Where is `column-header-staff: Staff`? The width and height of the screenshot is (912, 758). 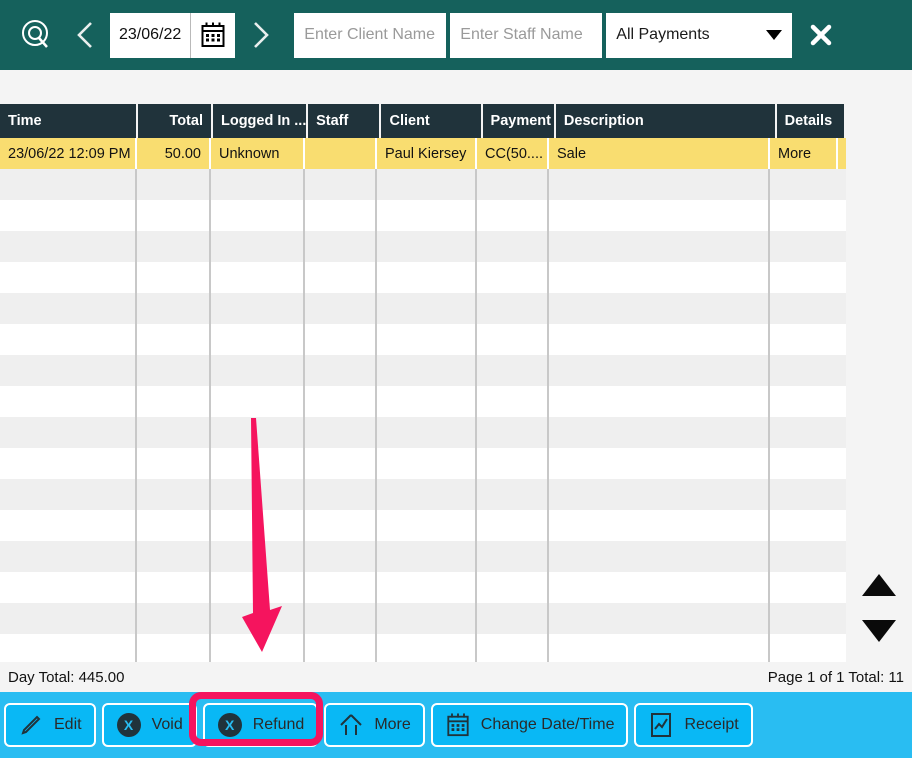 column-header-staff: Staff is located at coordinates (344, 121).